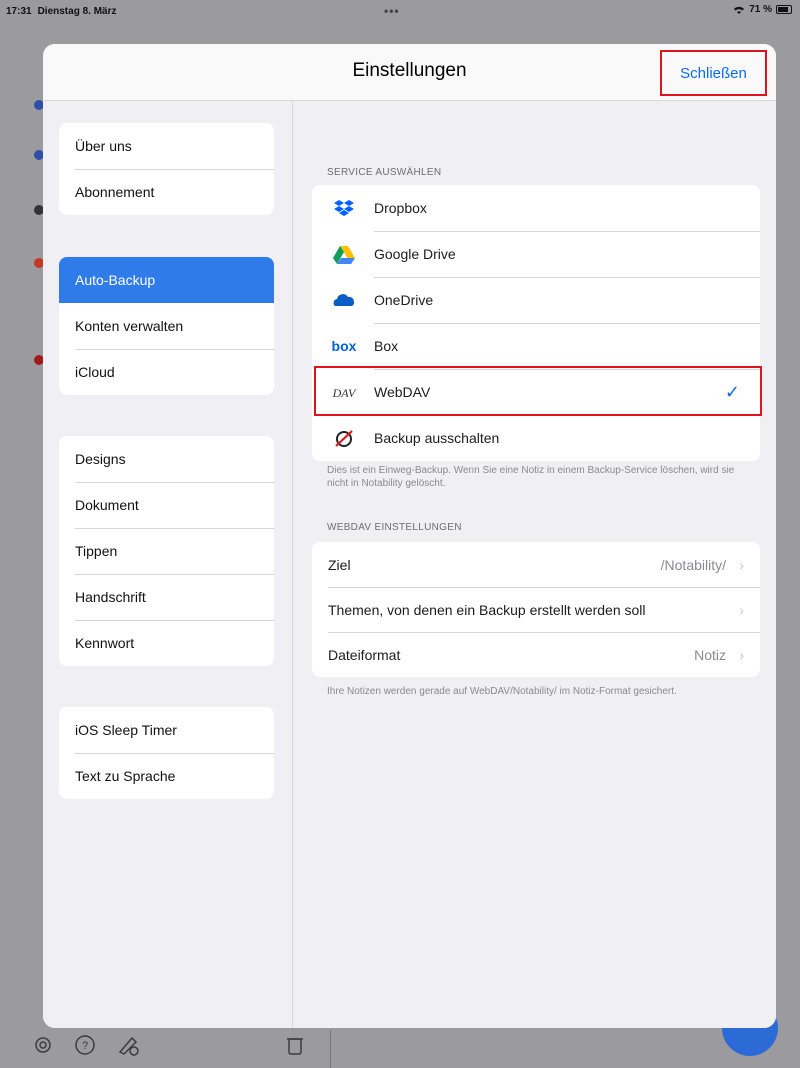  Describe the element at coordinates (126, 730) in the screenshot. I see `sidebar-item-label: iOS Sleep Timer` at that location.